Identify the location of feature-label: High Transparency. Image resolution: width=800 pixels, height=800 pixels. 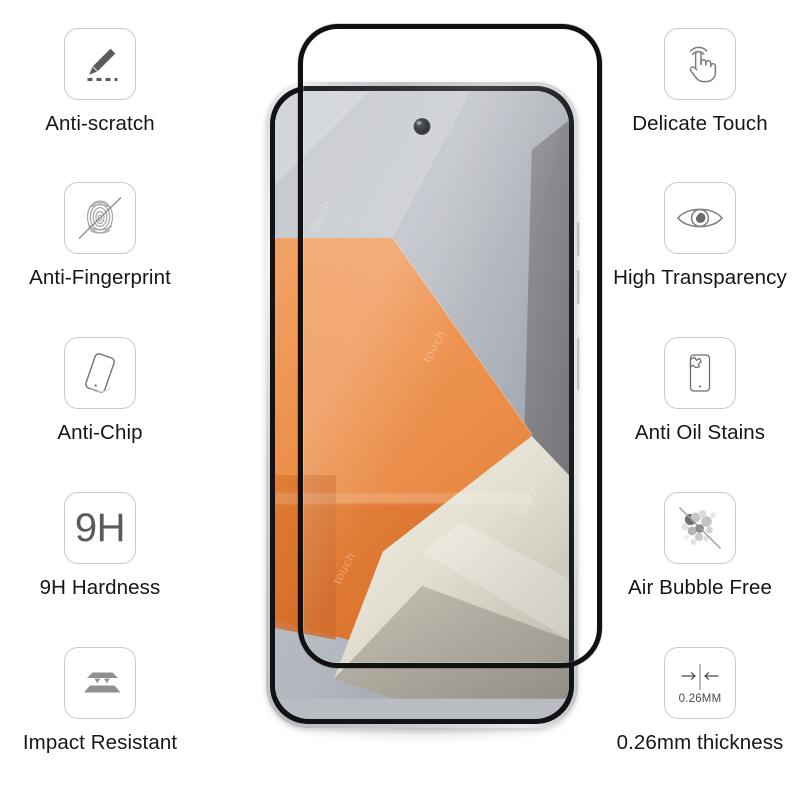
(700, 277).